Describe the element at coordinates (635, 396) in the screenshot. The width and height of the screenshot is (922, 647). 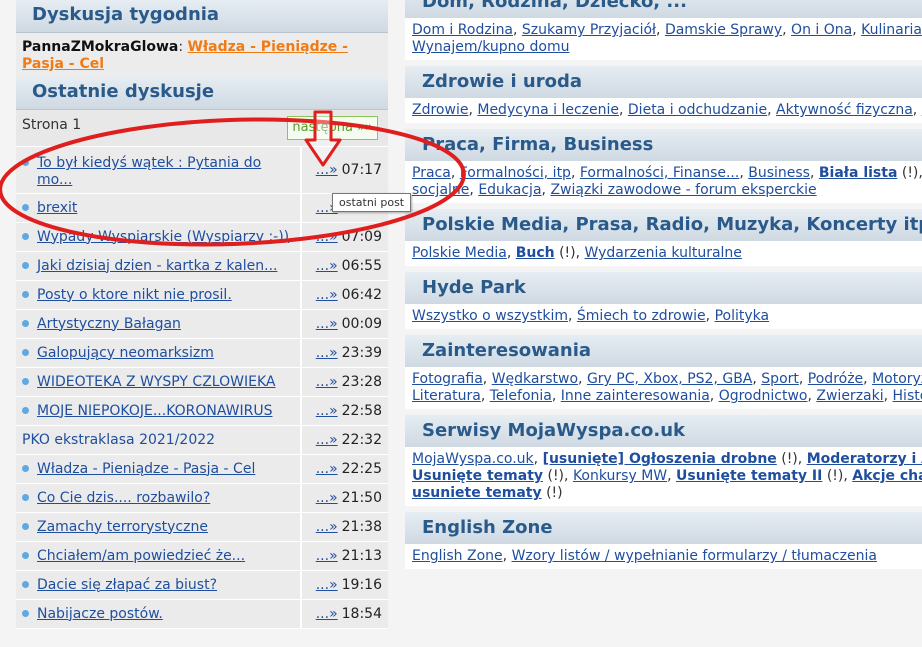
I see `forum-link: Inne zainteresowania` at that location.